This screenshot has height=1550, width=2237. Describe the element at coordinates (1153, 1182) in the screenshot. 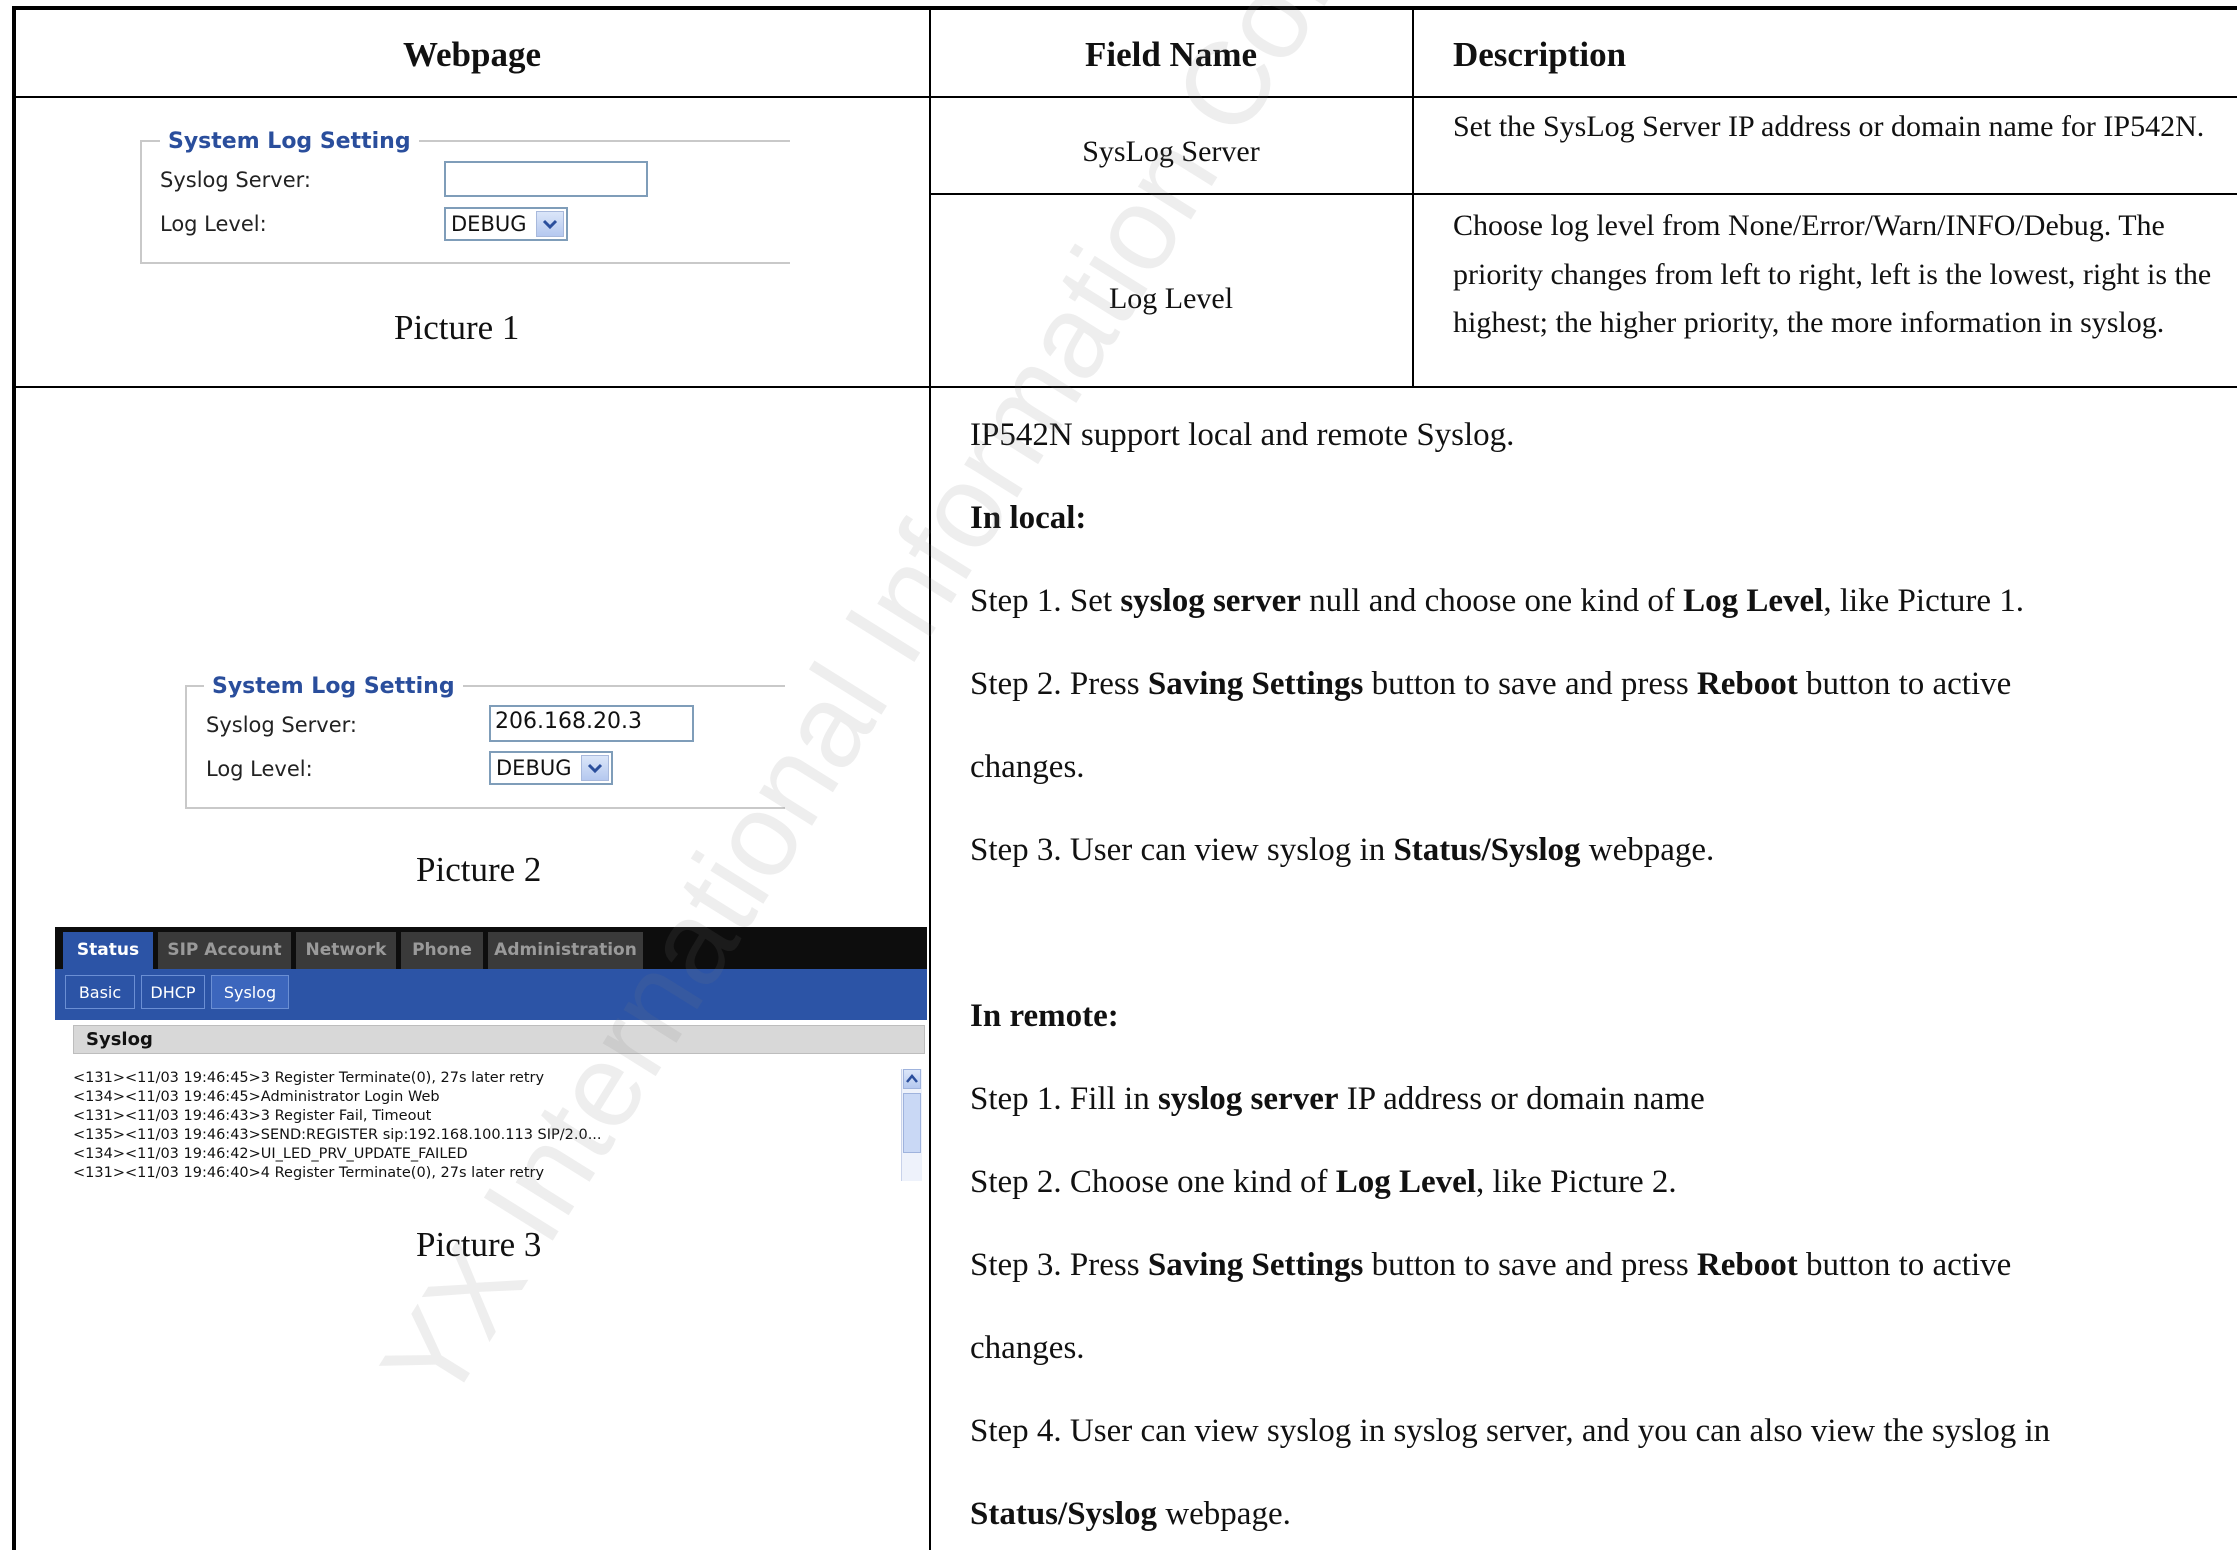

I see `text: Step 2. Choose one kind of` at that location.